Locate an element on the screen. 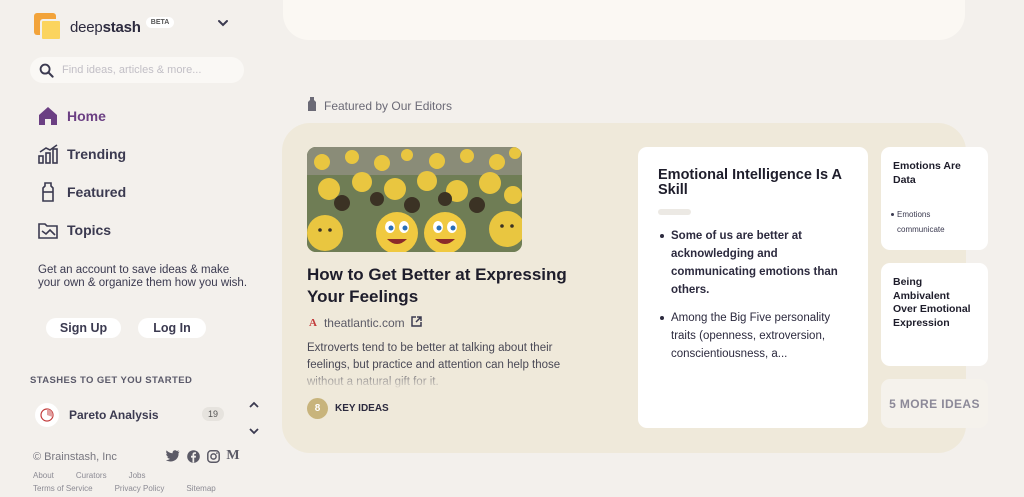 Image resolution: width=1024 pixels, height=497 pixels. search-box is located at coordinates (137, 70).